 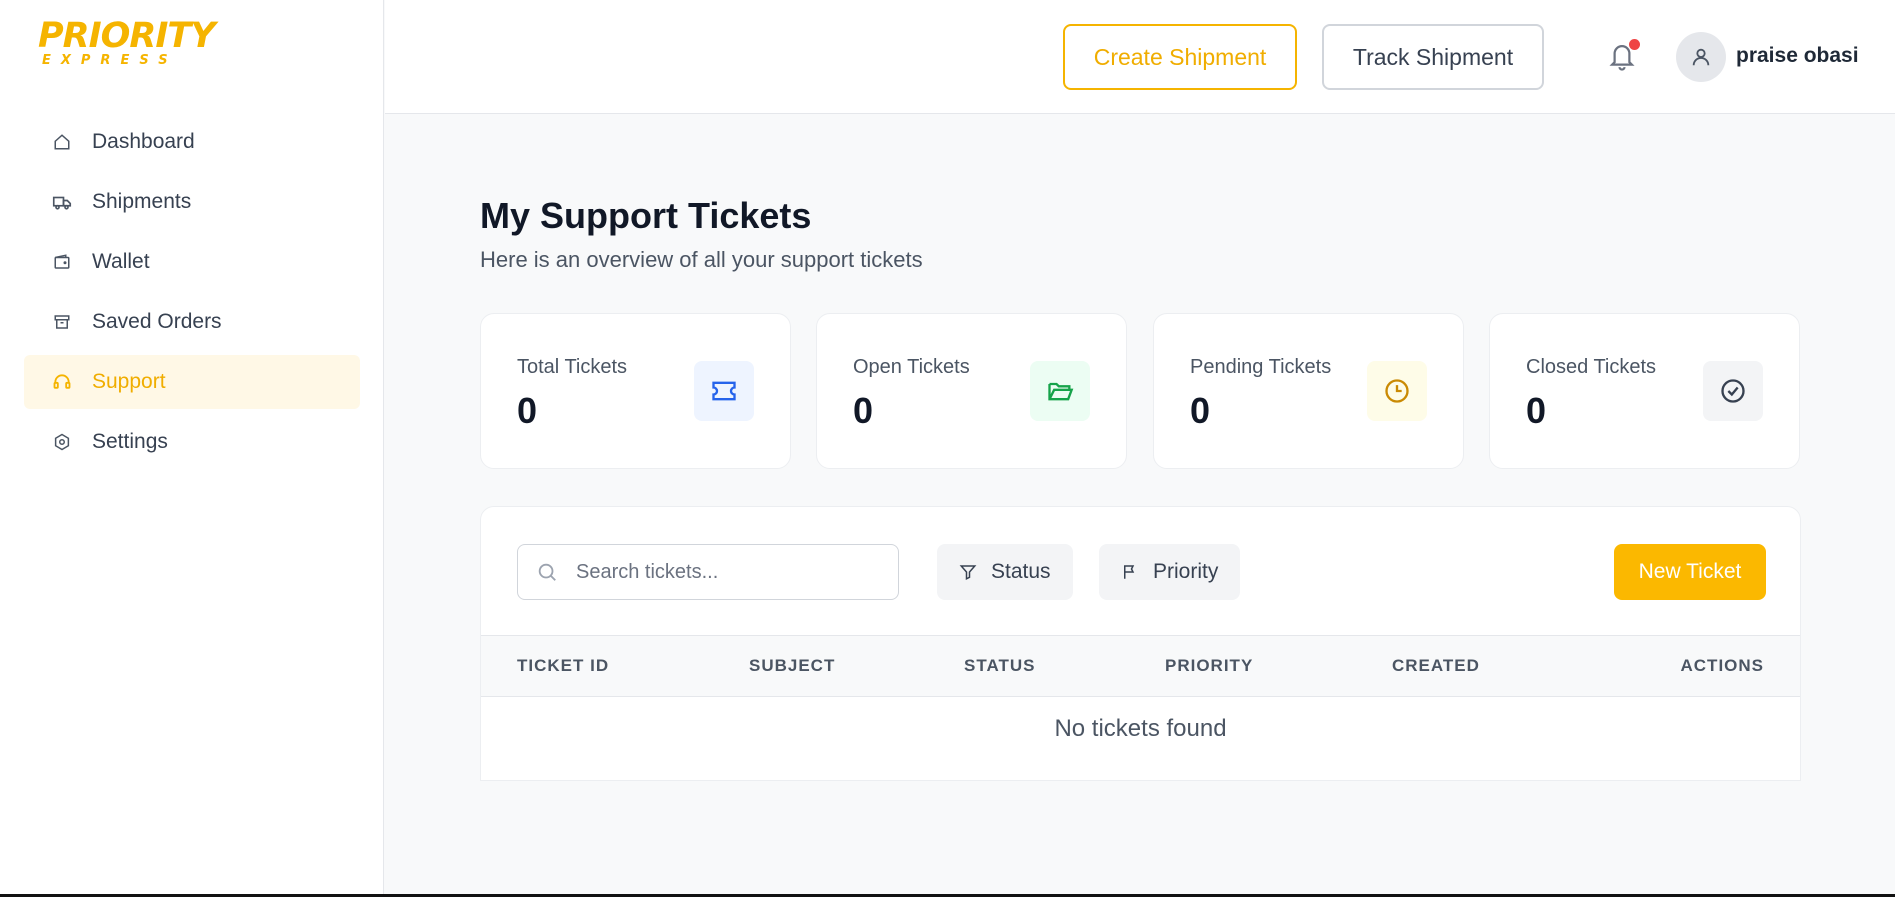 What do you see at coordinates (1130, 572) in the screenshot?
I see `flag-icon` at bounding box center [1130, 572].